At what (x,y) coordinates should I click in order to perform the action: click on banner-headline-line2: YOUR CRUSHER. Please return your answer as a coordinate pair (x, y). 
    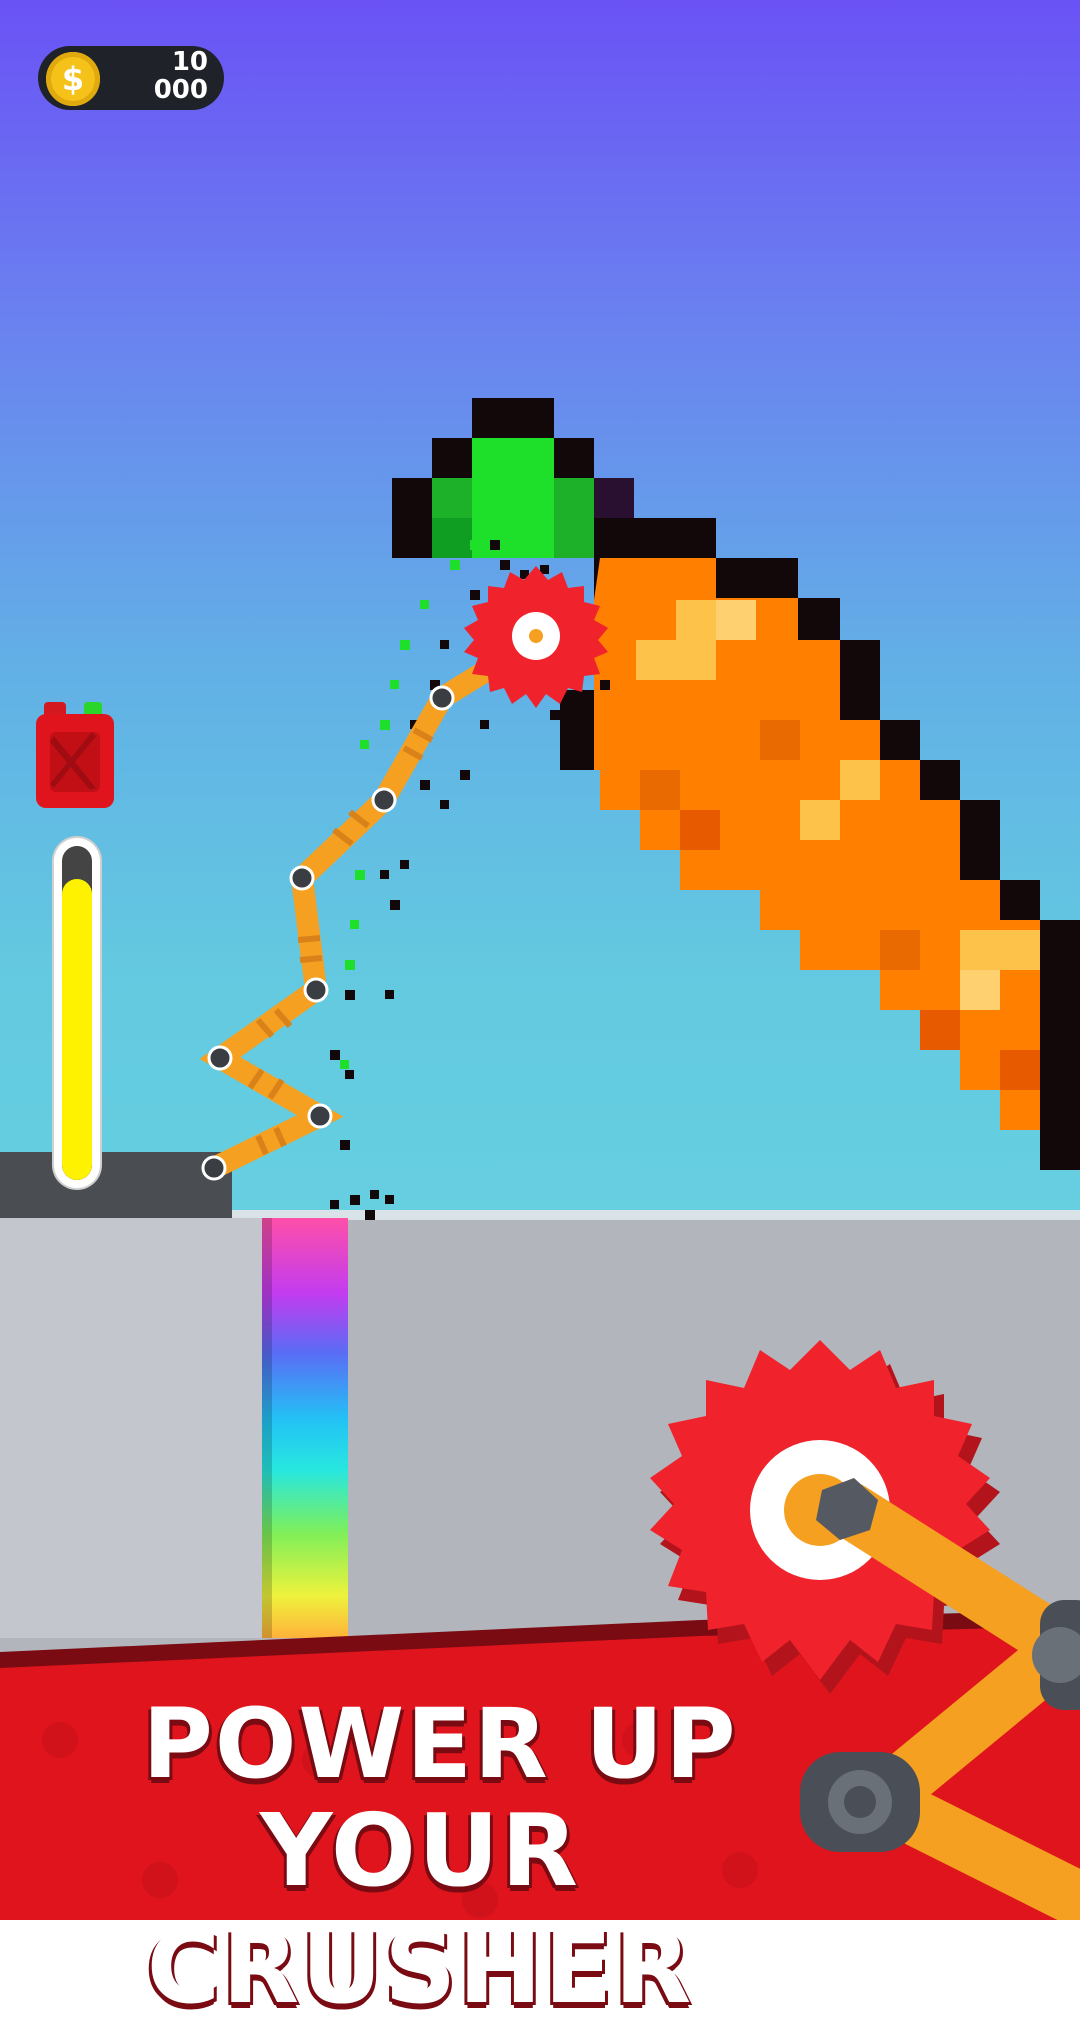
    Looking at the image, I should click on (420, 1909).